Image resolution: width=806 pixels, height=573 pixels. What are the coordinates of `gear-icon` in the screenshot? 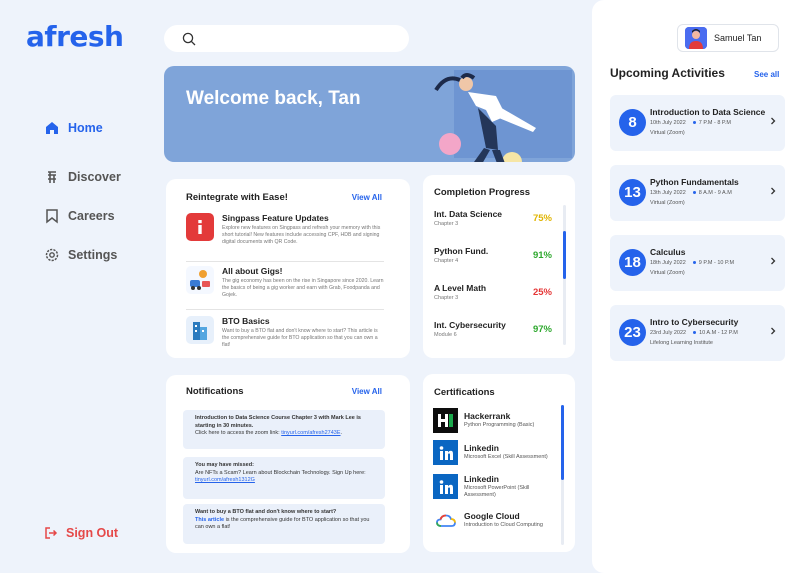 It's located at (52, 255).